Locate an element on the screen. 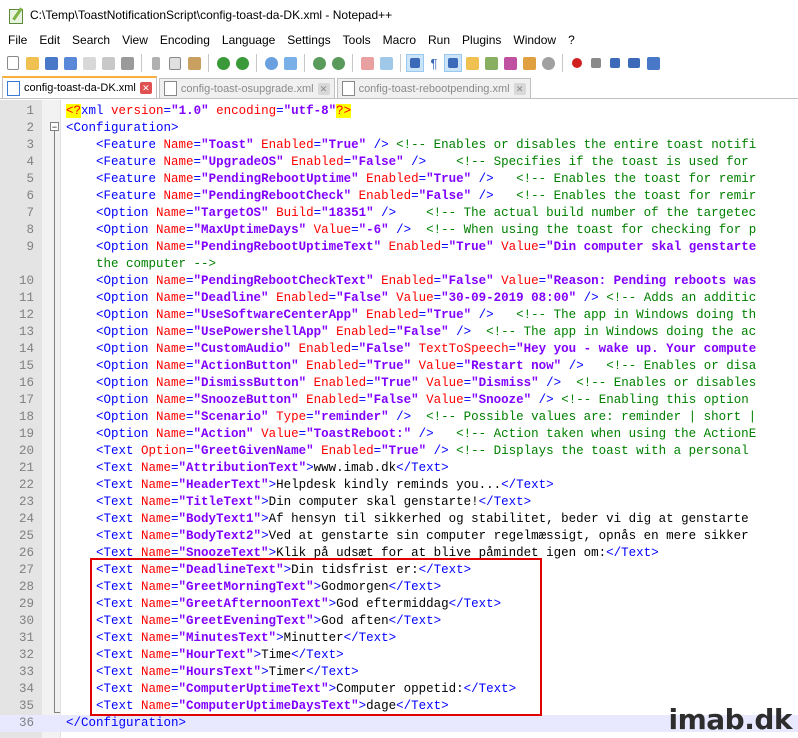  code-token: Option is located at coordinates (164, 451).